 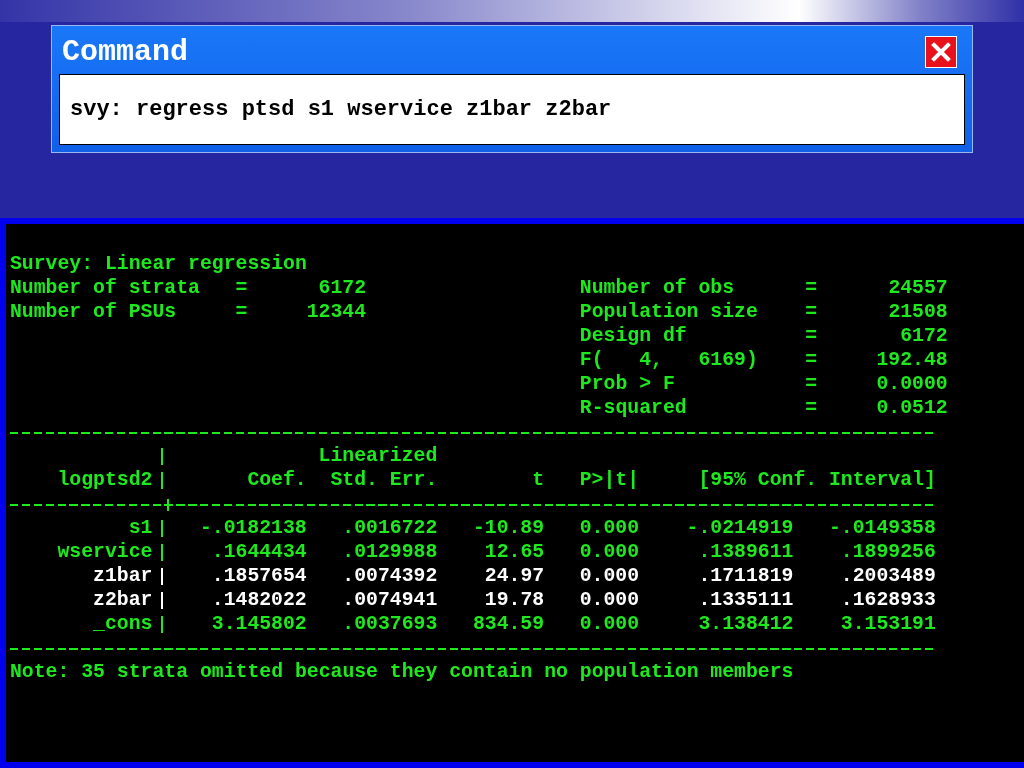 What do you see at coordinates (739, 528) in the screenshot?
I see `table-cell-text: -.0214919` at bounding box center [739, 528].